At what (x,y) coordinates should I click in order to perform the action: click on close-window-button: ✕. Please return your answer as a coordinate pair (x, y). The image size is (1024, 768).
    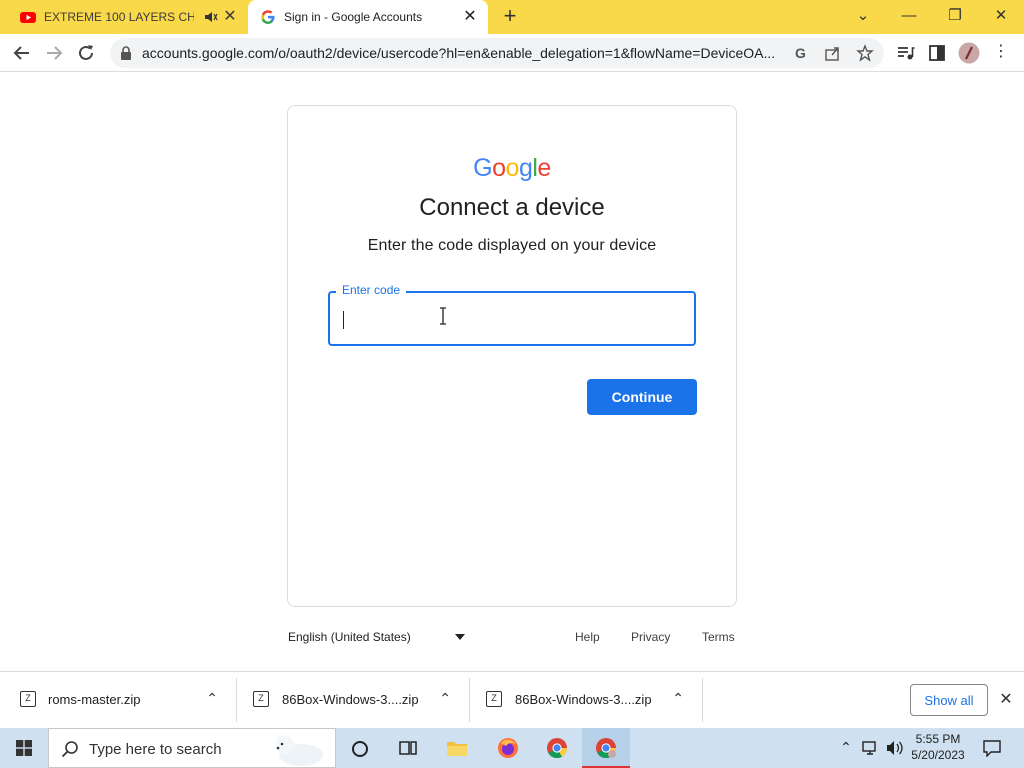
    Looking at the image, I should click on (1001, 16).